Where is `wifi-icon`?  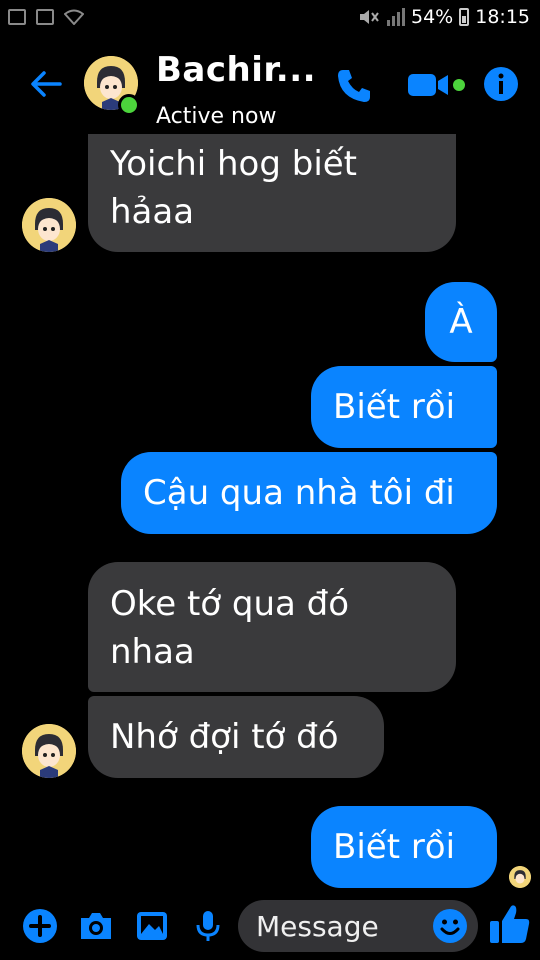 wifi-icon is located at coordinates (74, 17).